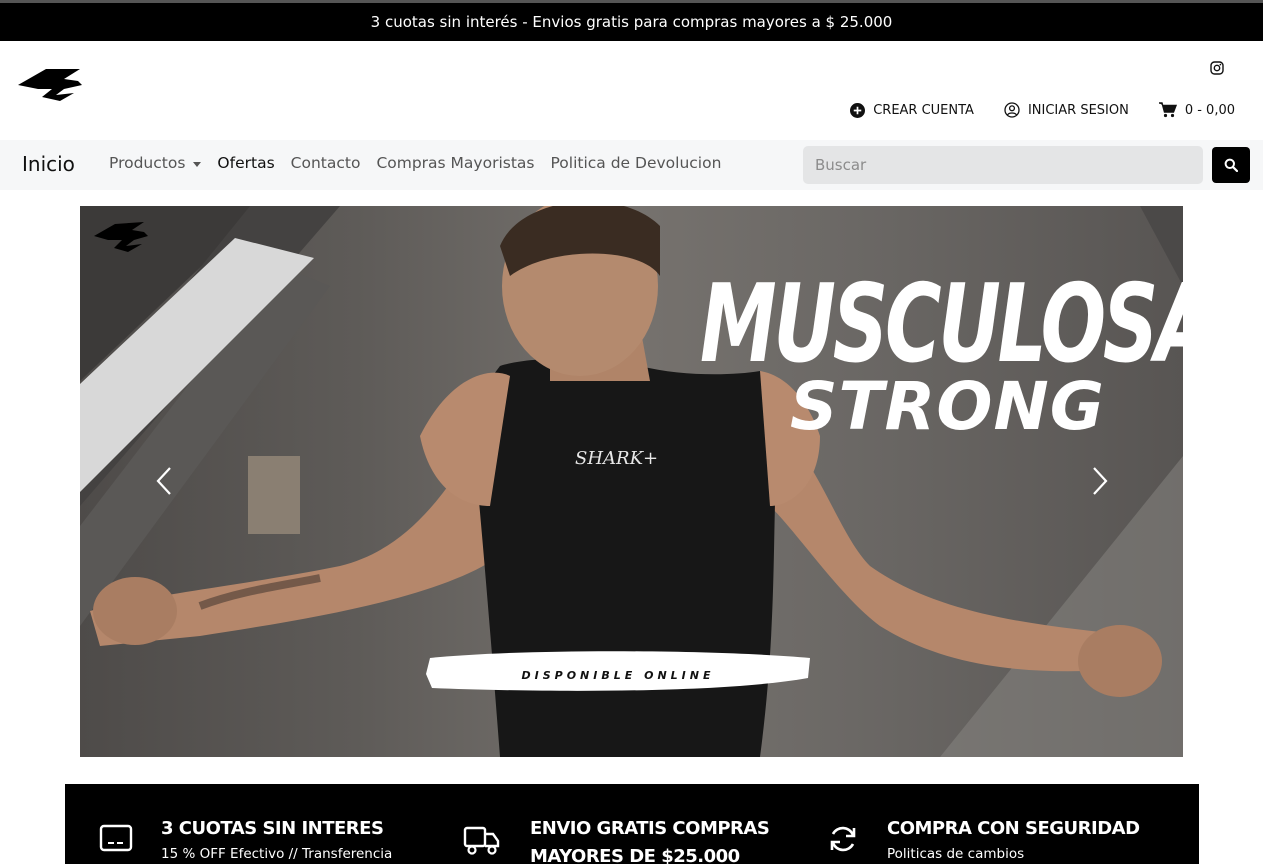 This screenshot has width=1263, height=867. What do you see at coordinates (947, 406) in the screenshot?
I see `banner-title-line2: STRONG` at bounding box center [947, 406].